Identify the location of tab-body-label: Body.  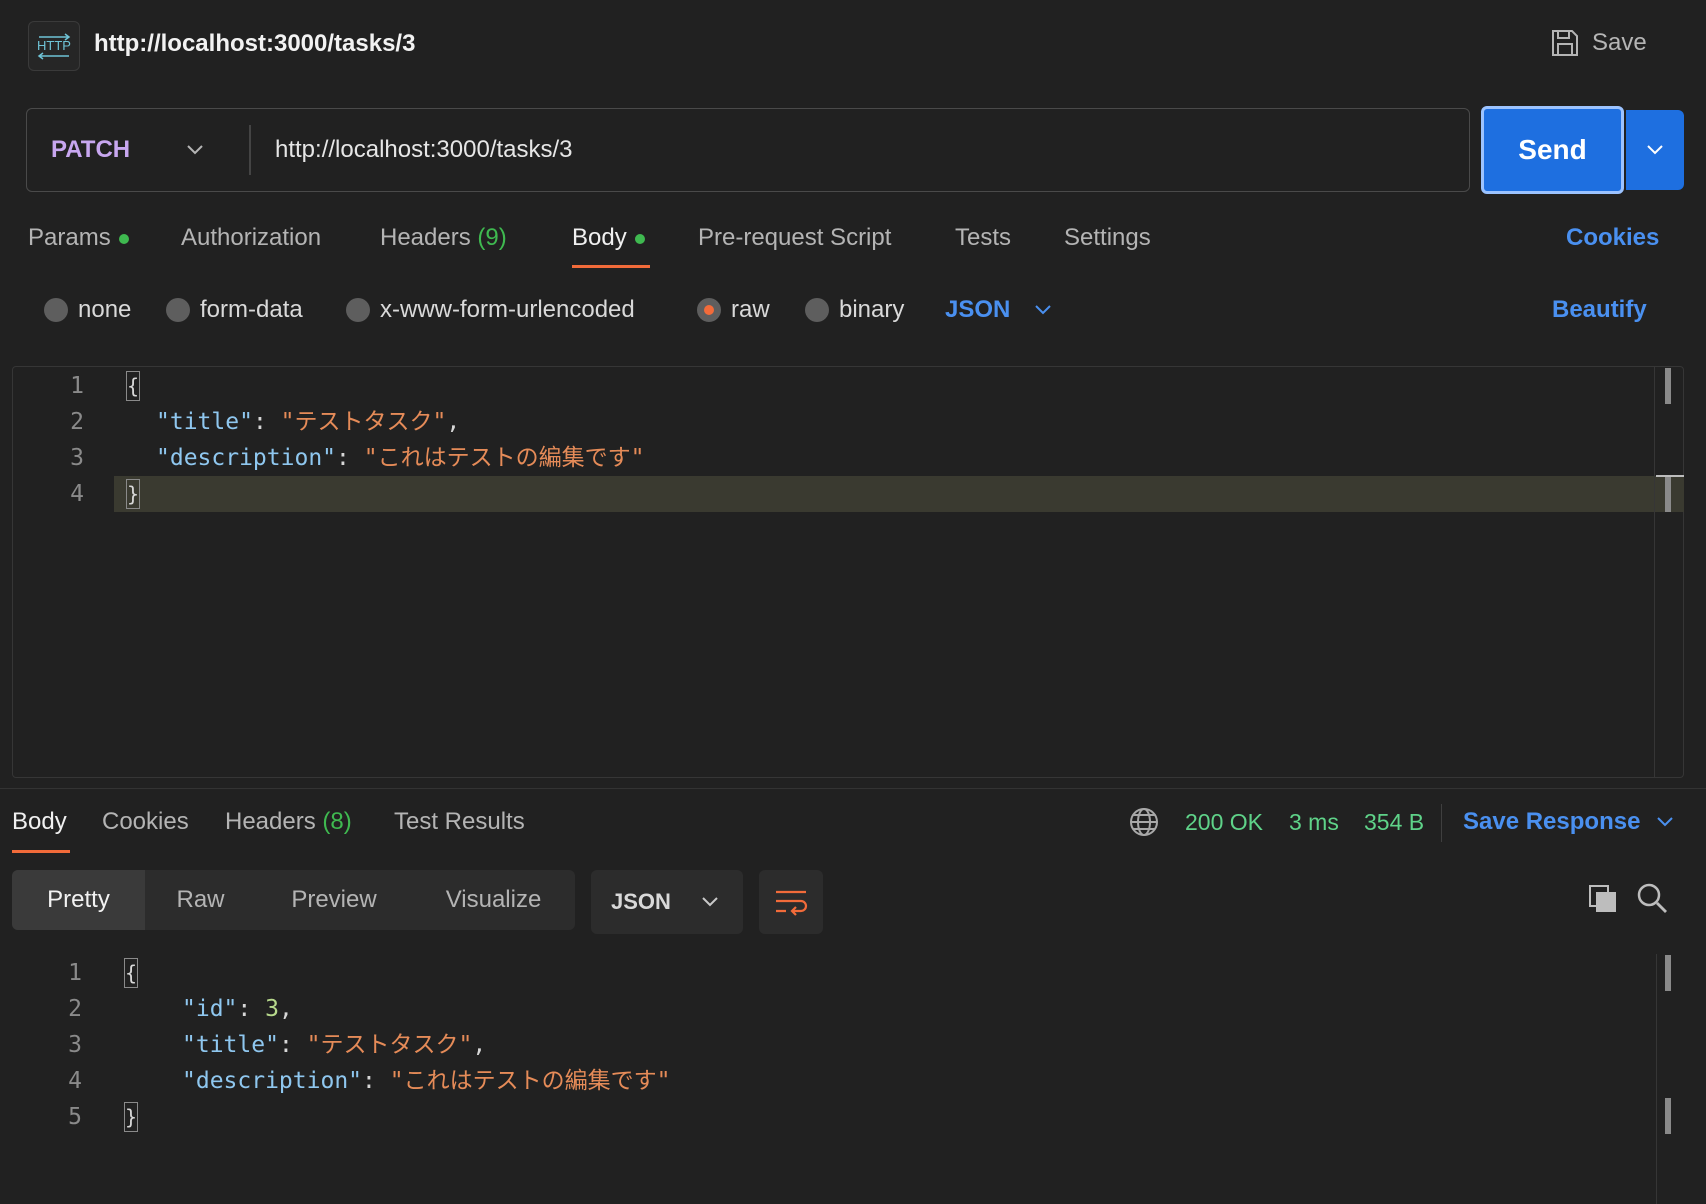
(599, 237).